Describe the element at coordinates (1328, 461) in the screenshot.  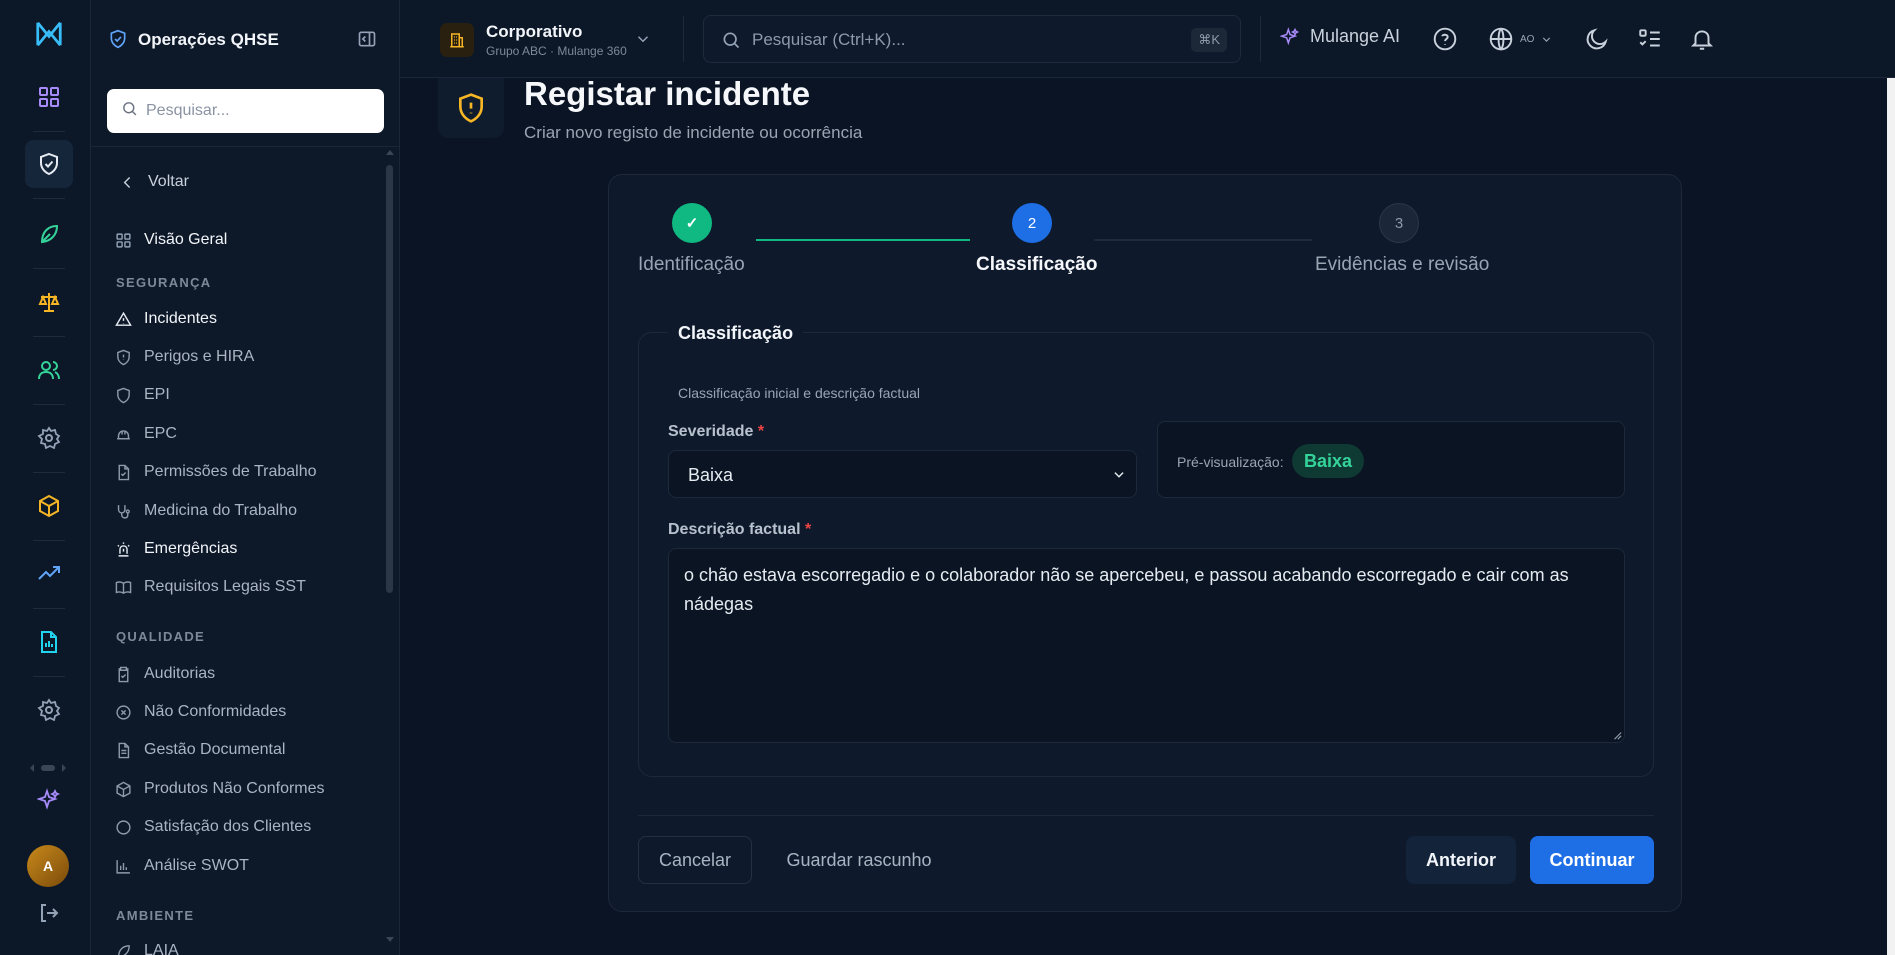
I see `severity-badge: Baixa` at that location.